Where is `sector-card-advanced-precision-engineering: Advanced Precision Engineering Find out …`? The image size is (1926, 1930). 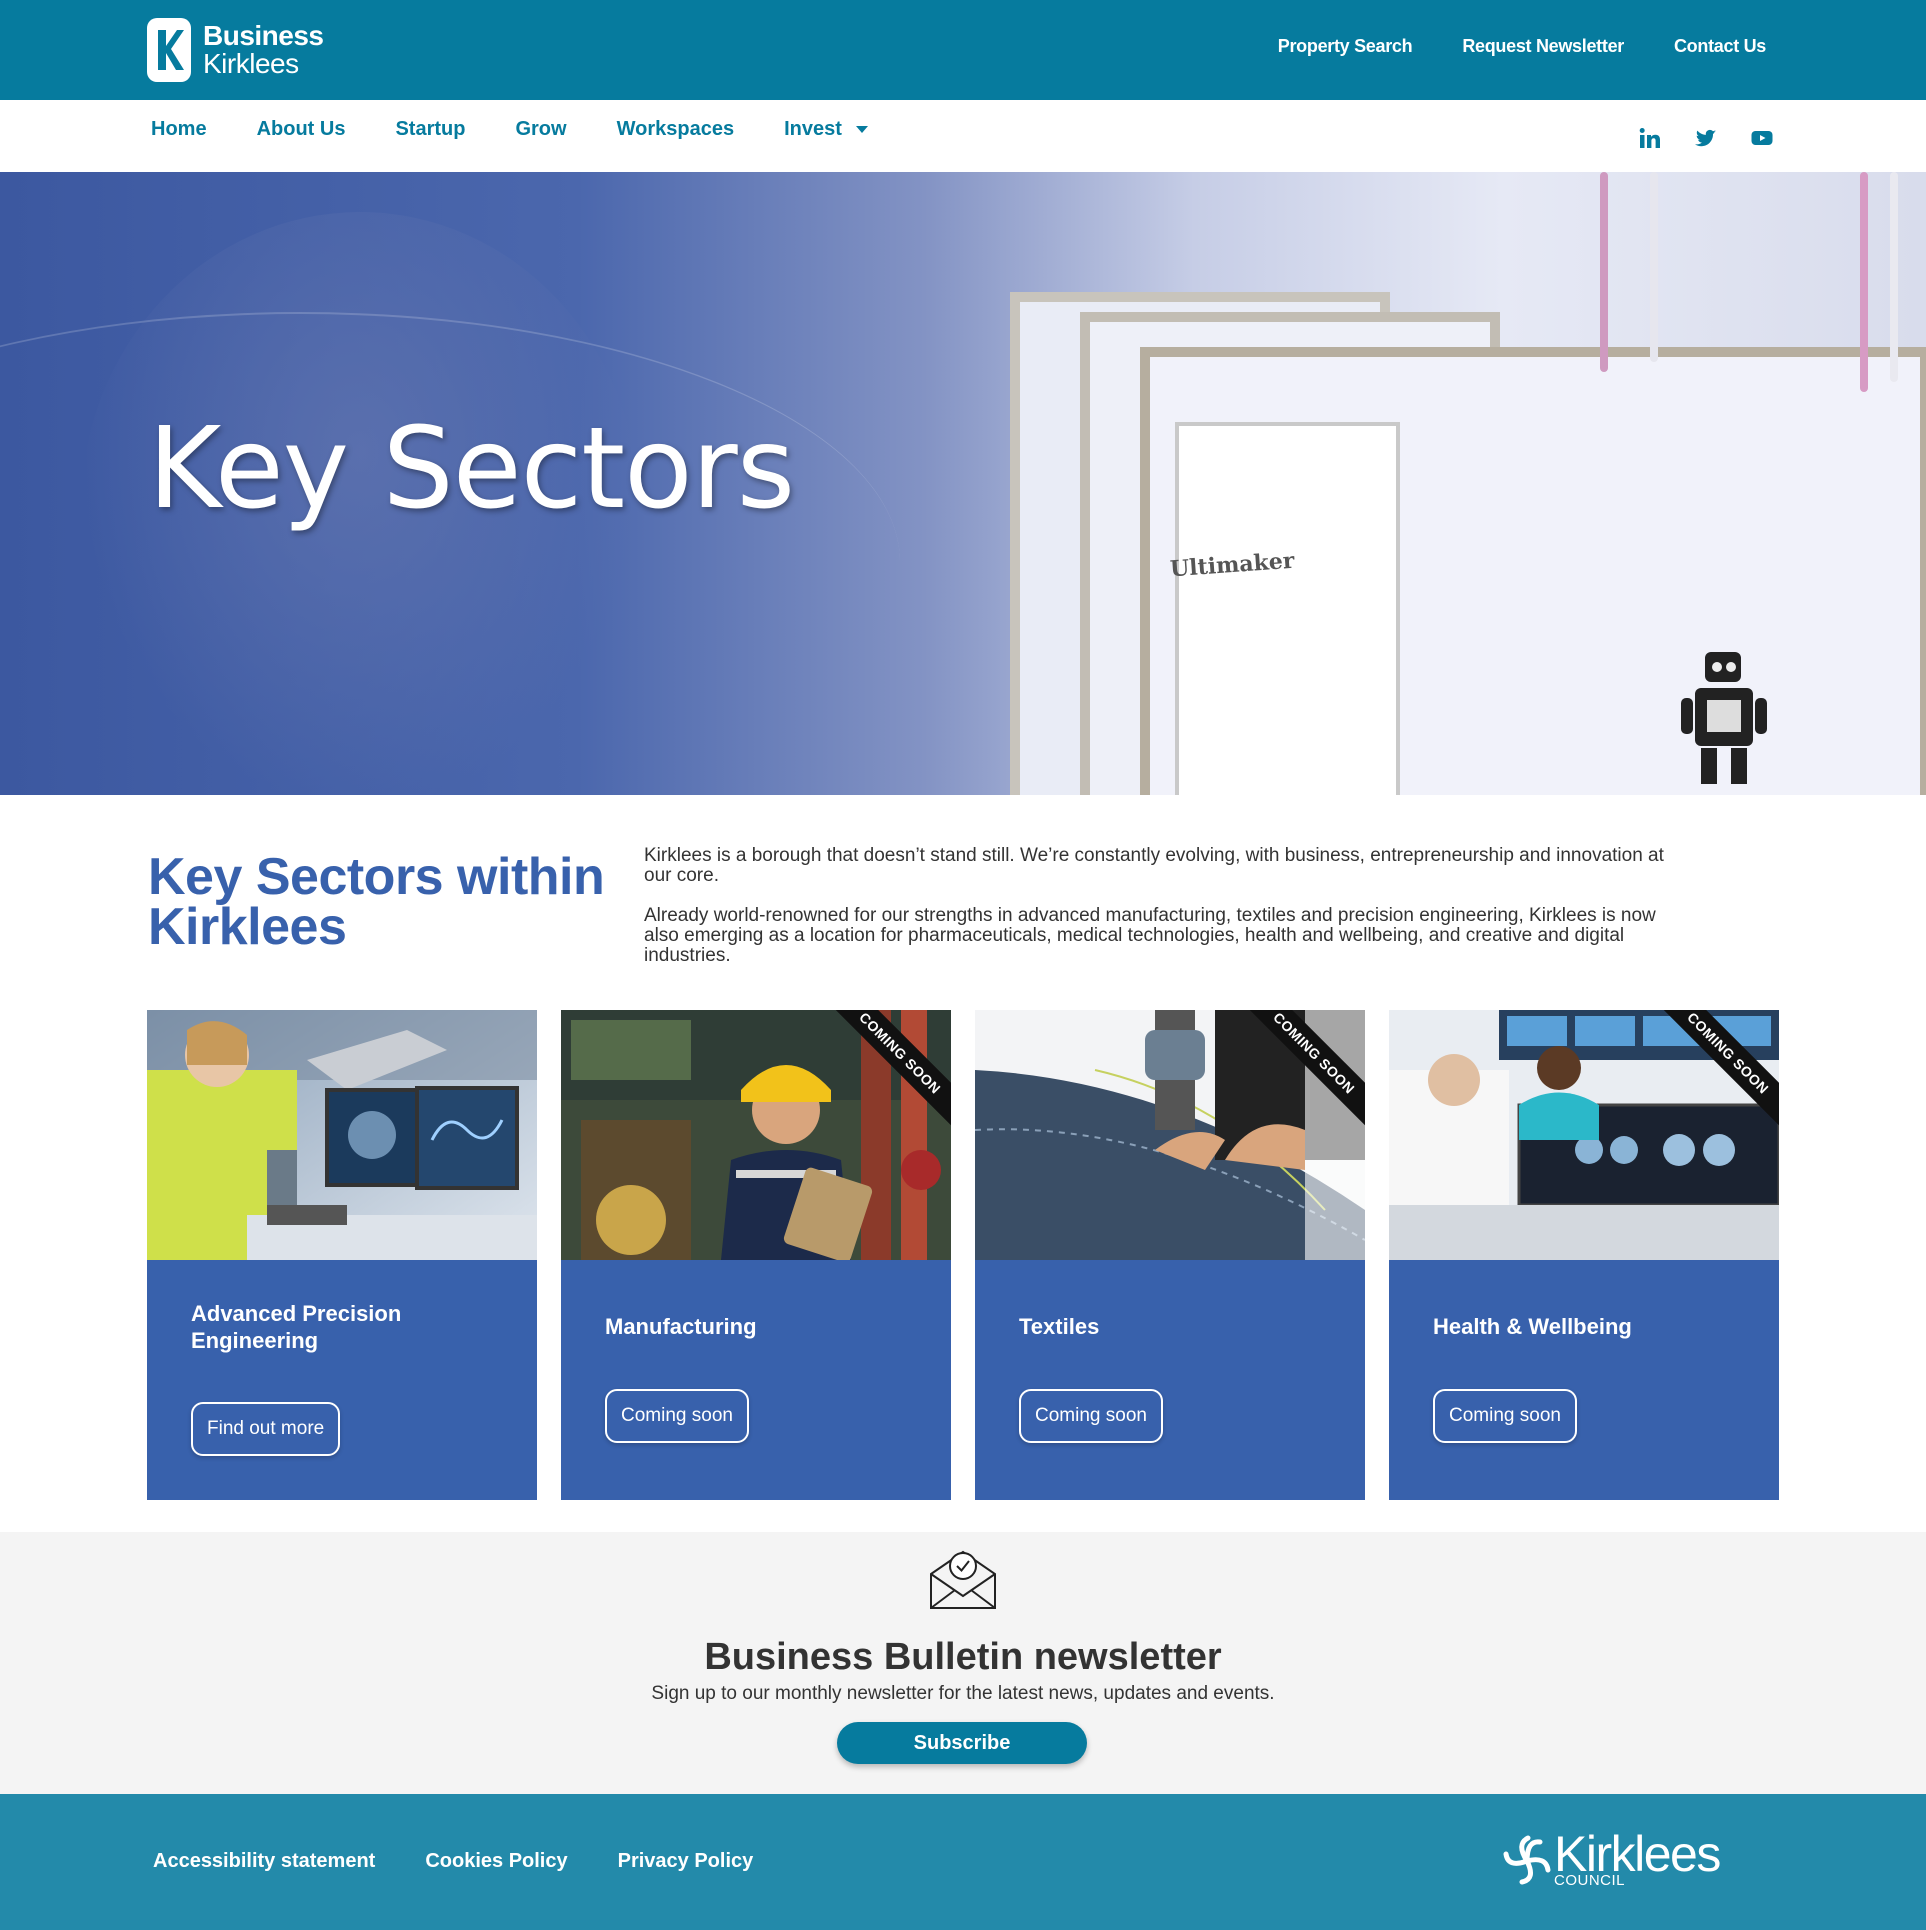
sector-card-advanced-precision-engineering: Advanced Precision Engineering Find out … is located at coordinates (342, 1255).